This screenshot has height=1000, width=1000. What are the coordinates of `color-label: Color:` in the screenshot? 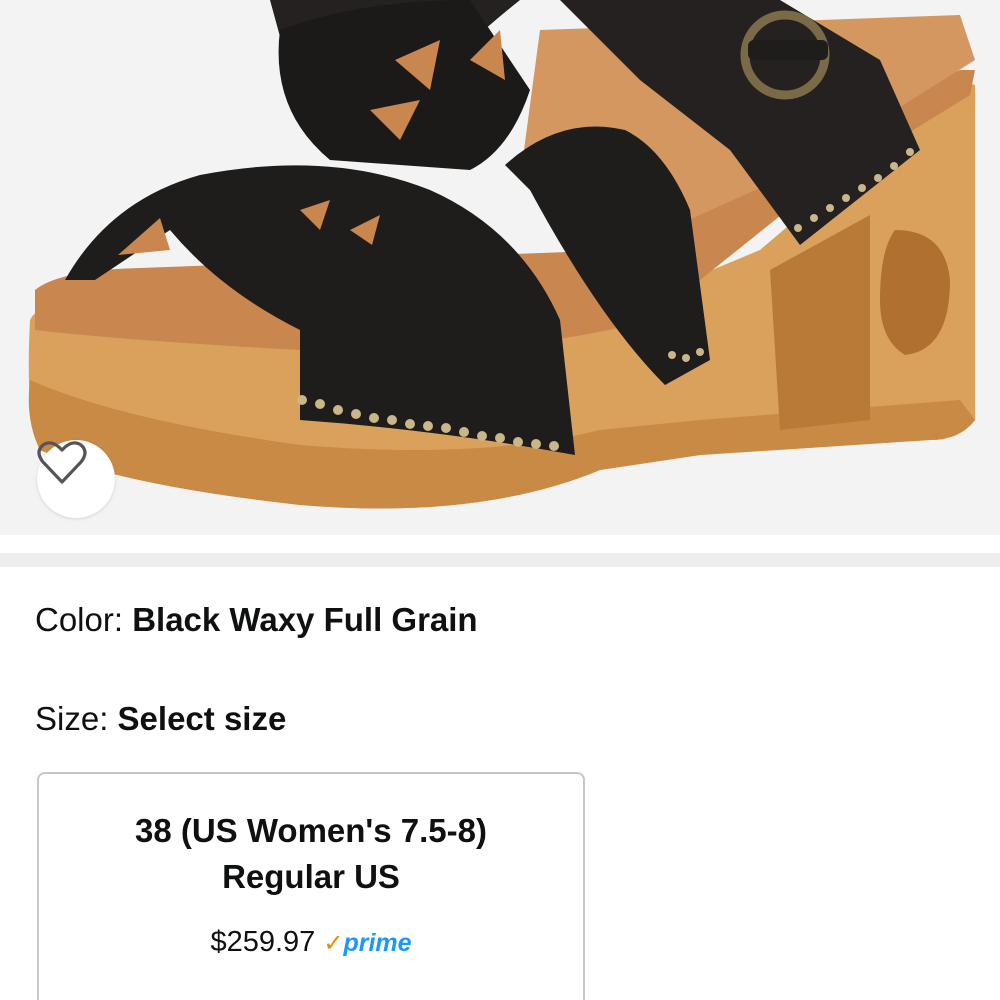 It's located at (84, 619).